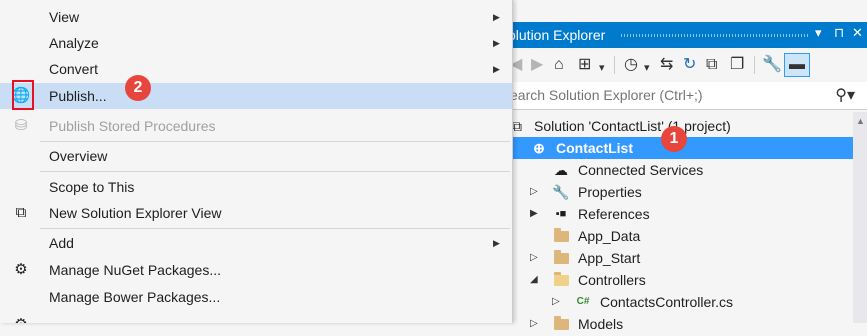  I want to click on tree-item-app-data: App_Data, so click(675, 236).